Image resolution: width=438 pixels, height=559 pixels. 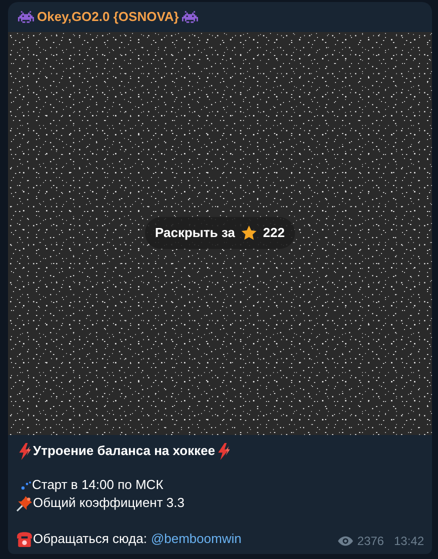 What do you see at coordinates (220, 233) in the screenshot?
I see `unlock-button: Раскрыть за 222` at bounding box center [220, 233].